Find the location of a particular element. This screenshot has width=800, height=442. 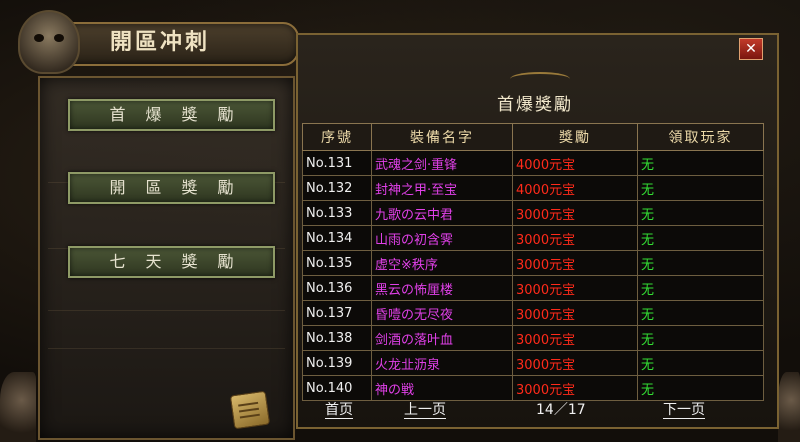

skull-emblem-icon is located at coordinates (49, 42).